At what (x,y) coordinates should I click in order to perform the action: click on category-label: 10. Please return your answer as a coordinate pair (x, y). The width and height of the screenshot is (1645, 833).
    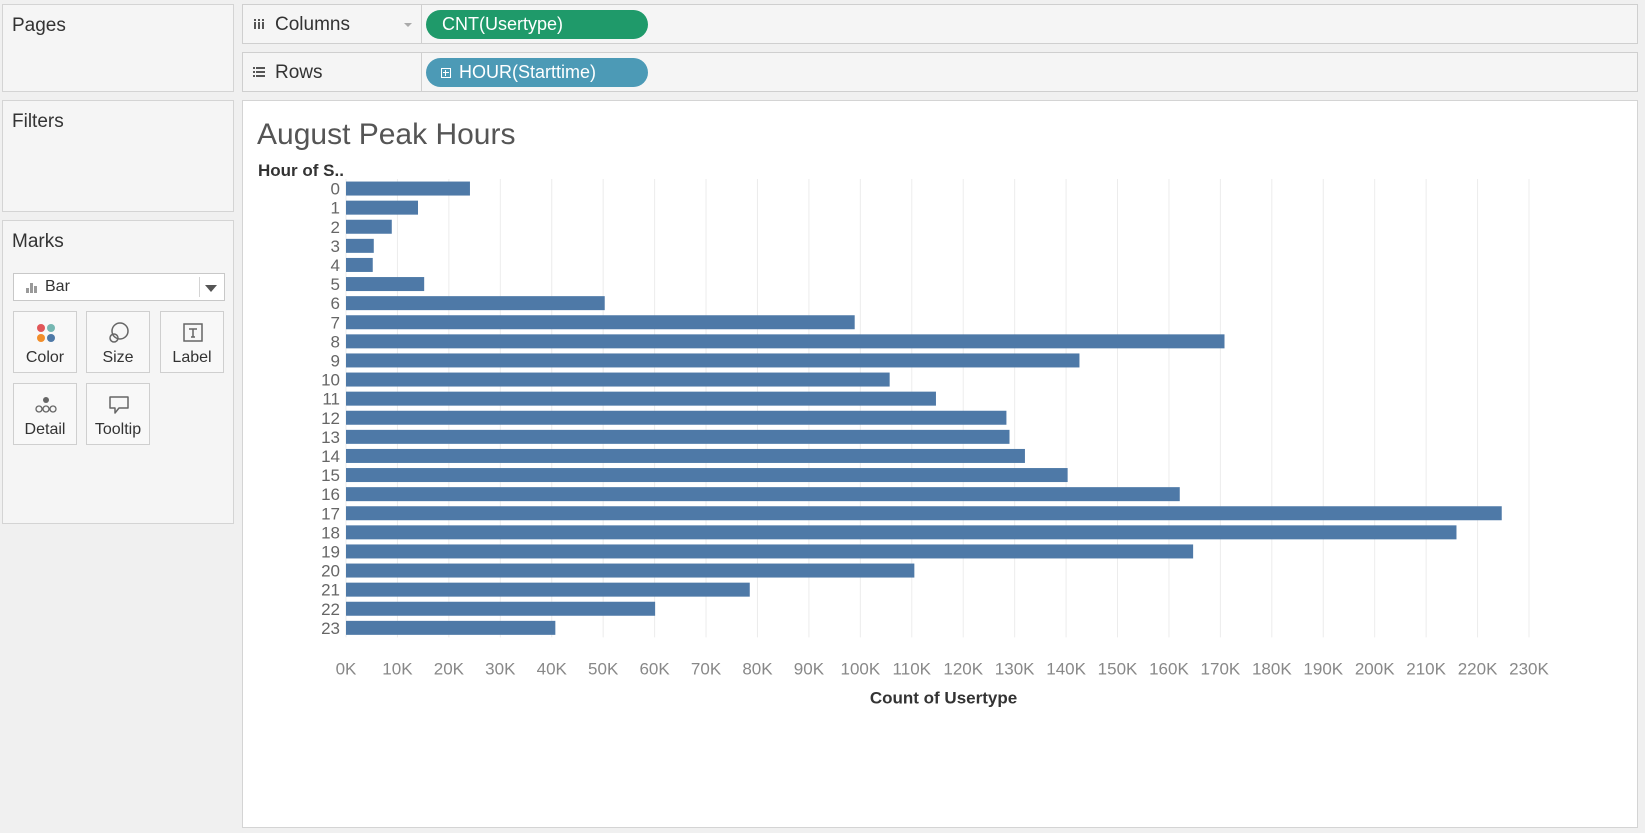
    Looking at the image, I should click on (330, 380).